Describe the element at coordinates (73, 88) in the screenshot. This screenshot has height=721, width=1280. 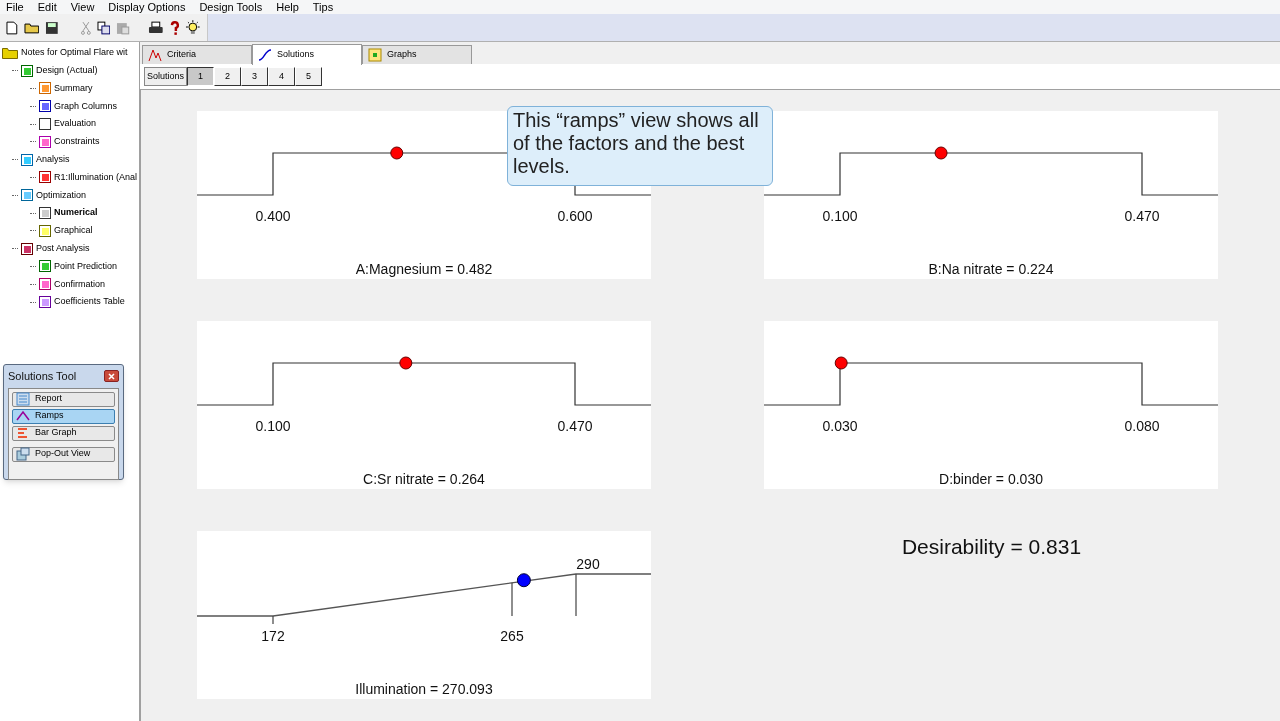
I see `tree-item: Summary` at that location.